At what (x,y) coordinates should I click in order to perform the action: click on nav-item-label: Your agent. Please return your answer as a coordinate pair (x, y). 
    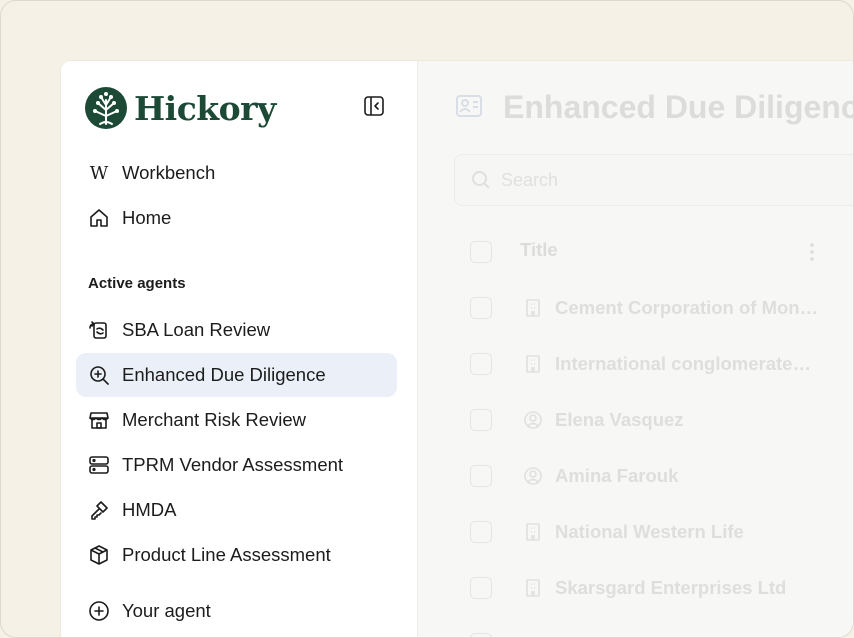
    Looking at the image, I should click on (166, 610).